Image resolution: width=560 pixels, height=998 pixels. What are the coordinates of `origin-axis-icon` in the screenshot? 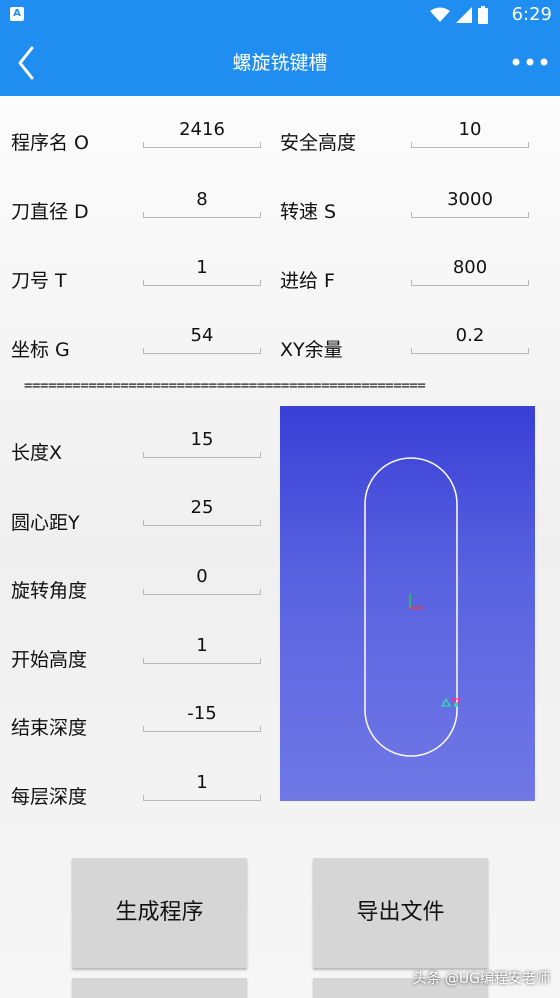 It's located at (416, 601).